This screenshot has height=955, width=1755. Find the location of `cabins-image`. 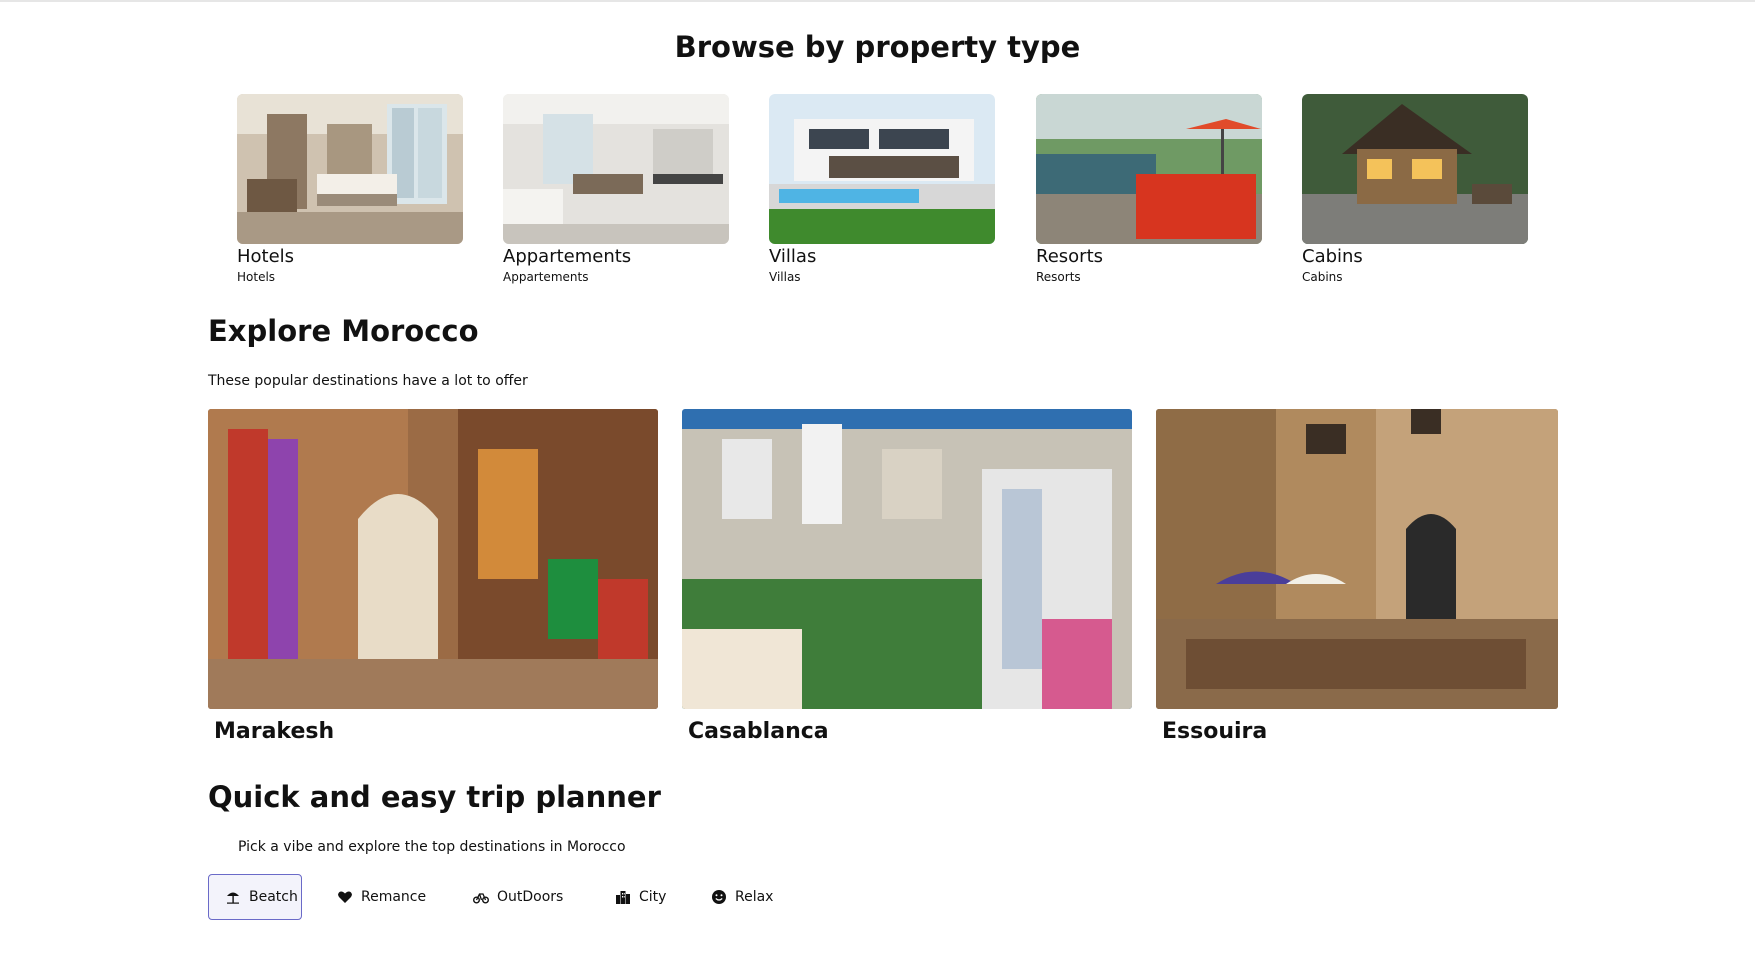

cabins-image is located at coordinates (1415, 169).